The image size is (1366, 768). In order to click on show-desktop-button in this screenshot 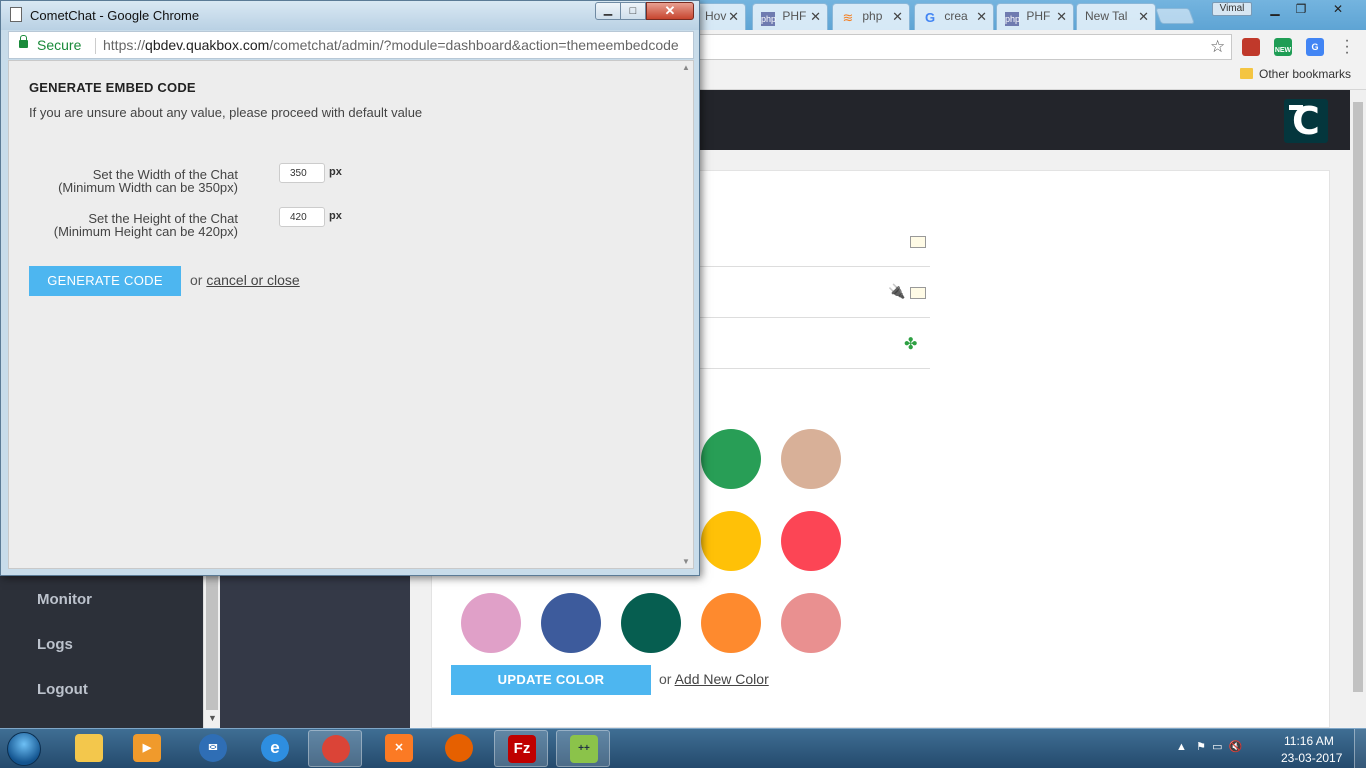, I will do `click(1360, 748)`.